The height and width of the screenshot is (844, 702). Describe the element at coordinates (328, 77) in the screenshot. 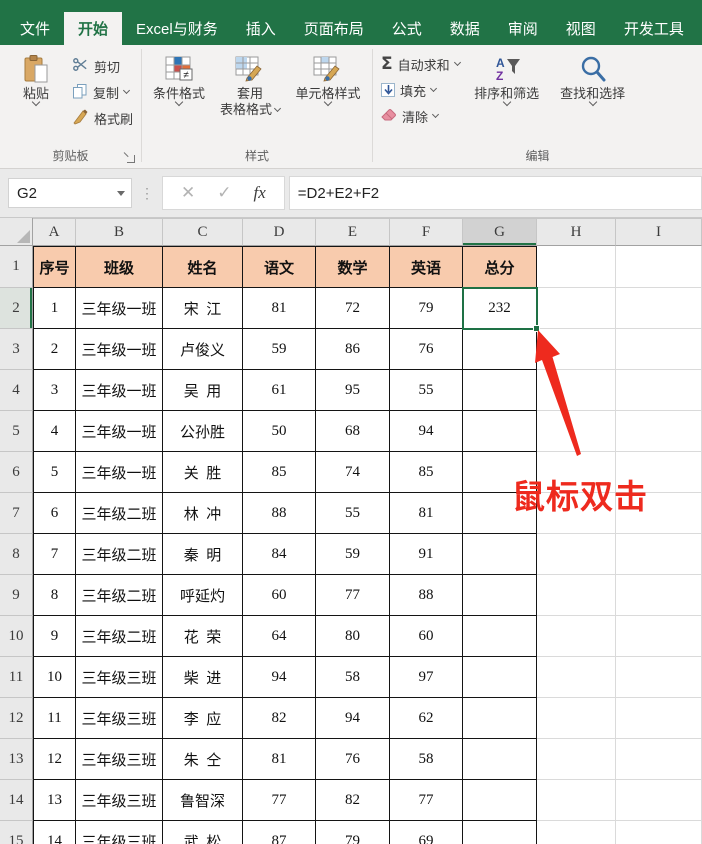

I see `cell-styles-button: 单元格样式` at that location.